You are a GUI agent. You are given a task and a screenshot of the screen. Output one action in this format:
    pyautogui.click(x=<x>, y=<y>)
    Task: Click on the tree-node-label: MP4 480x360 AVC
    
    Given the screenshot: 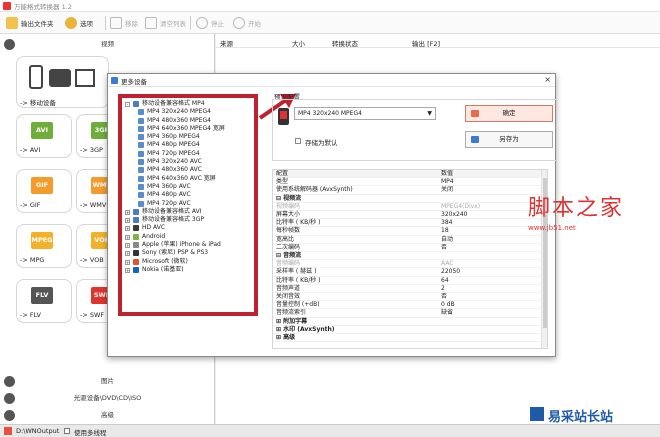 What is the action you would take?
    pyautogui.click(x=174, y=170)
    